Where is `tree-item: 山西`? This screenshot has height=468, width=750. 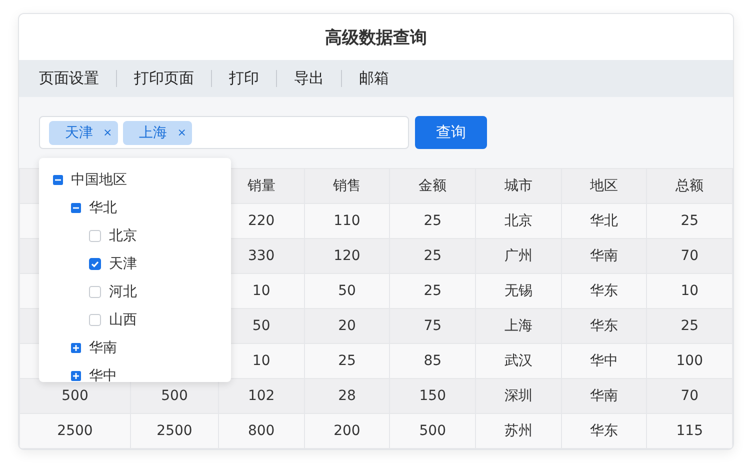
tree-item: 山西 is located at coordinates (123, 320).